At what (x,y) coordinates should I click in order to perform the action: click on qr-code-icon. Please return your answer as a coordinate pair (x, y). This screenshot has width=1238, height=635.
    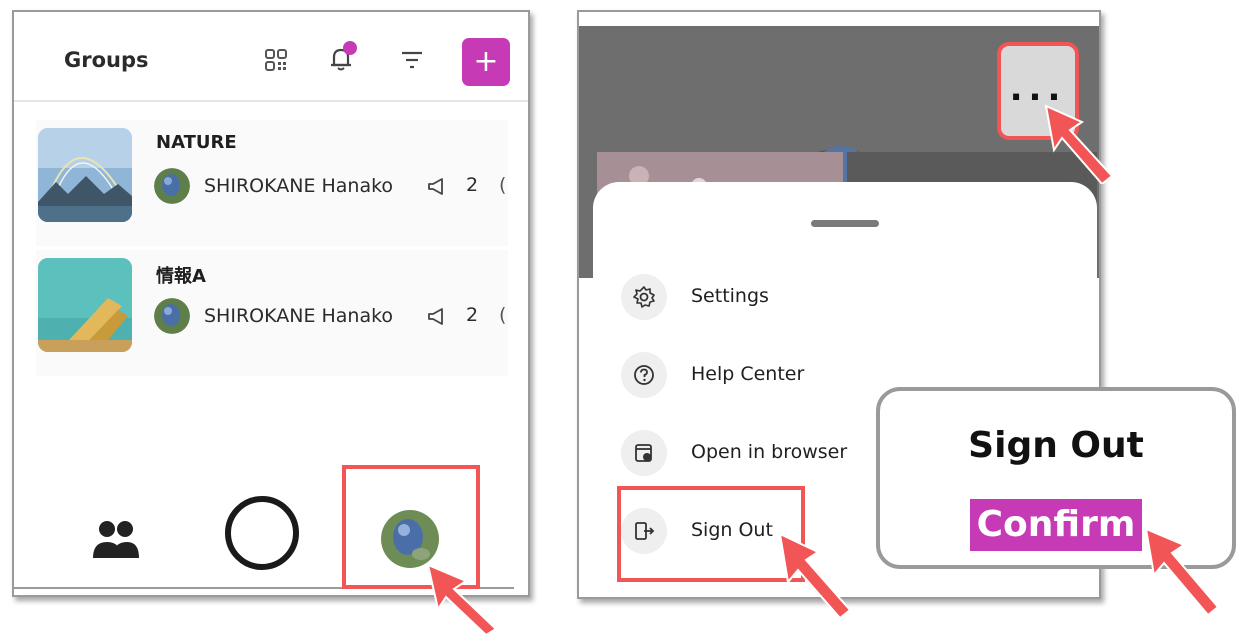
    Looking at the image, I should click on (276, 60).